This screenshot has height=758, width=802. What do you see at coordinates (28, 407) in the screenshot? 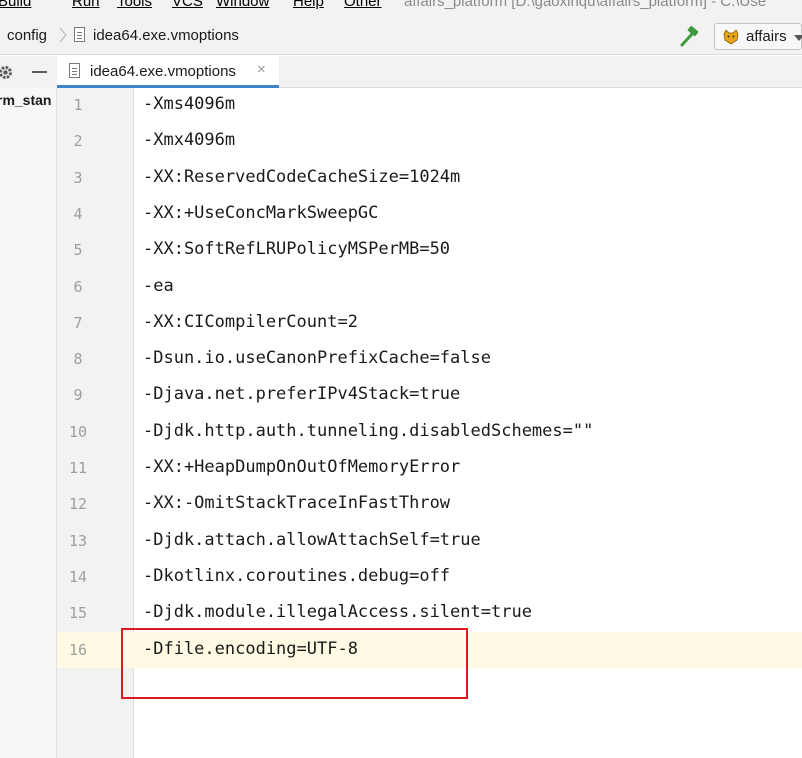
I see `project-panel: rm_stan` at bounding box center [28, 407].